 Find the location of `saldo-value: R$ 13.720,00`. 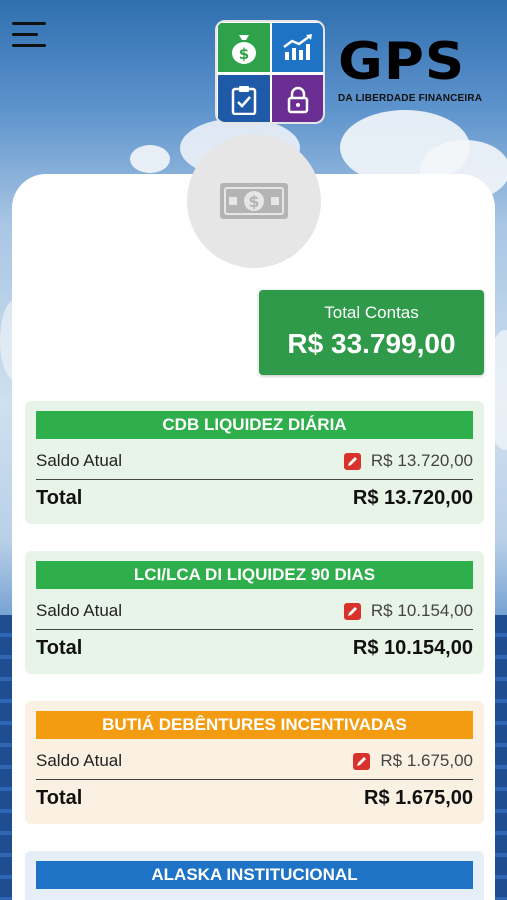

saldo-value: R$ 13.720,00 is located at coordinates (421, 460).